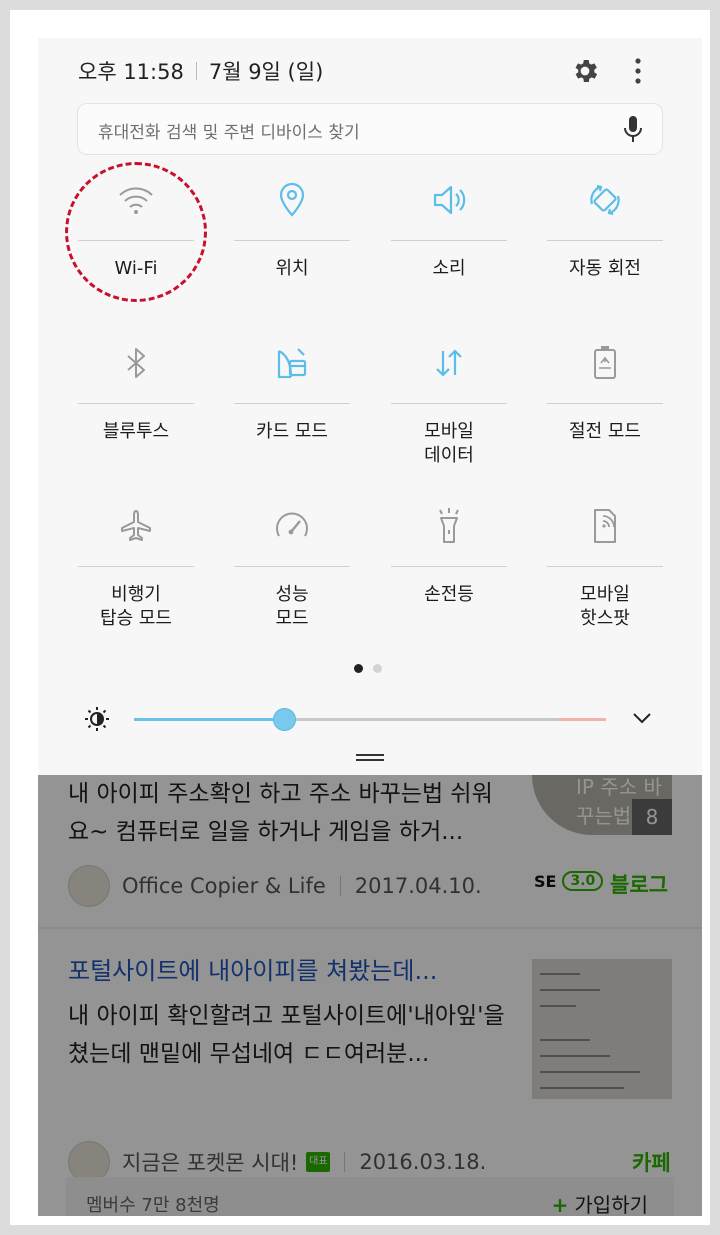 The image size is (720, 1235). What do you see at coordinates (136, 232) in the screenshot?
I see `wifi-highlight-annotation` at bounding box center [136, 232].